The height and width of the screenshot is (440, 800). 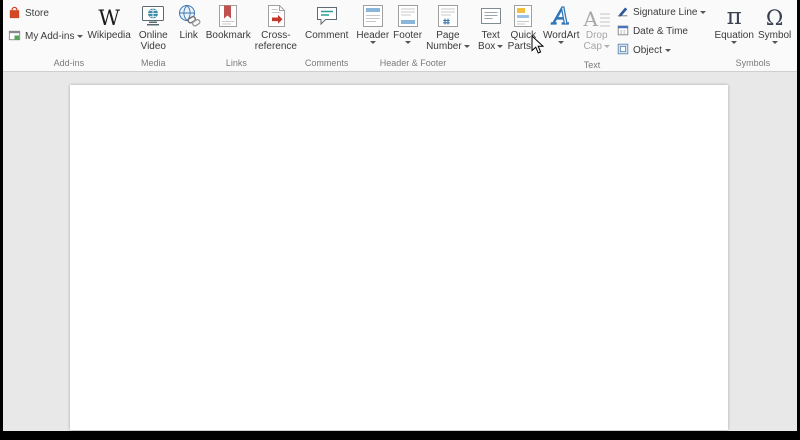 I want to click on ribbon-group-media: Online Video Media, so click(x=153, y=35).